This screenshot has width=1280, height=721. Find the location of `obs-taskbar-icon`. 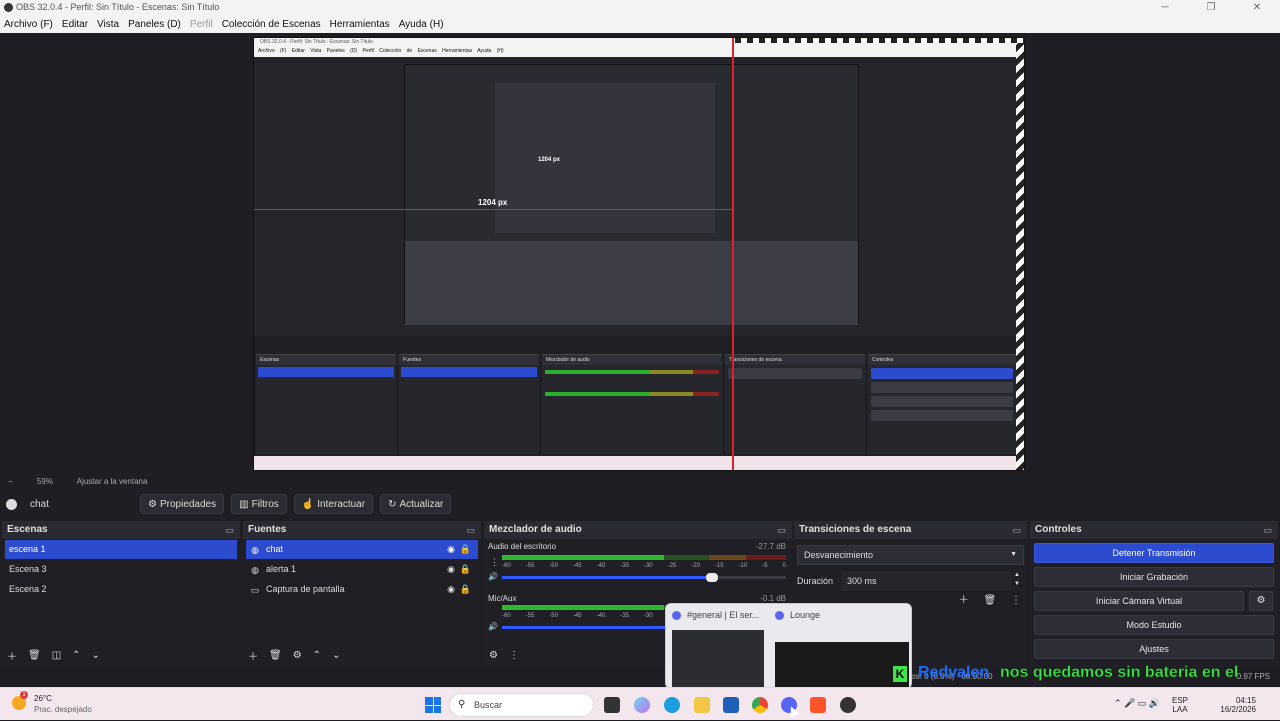

obs-taskbar-icon is located at coordinates (848, 705).